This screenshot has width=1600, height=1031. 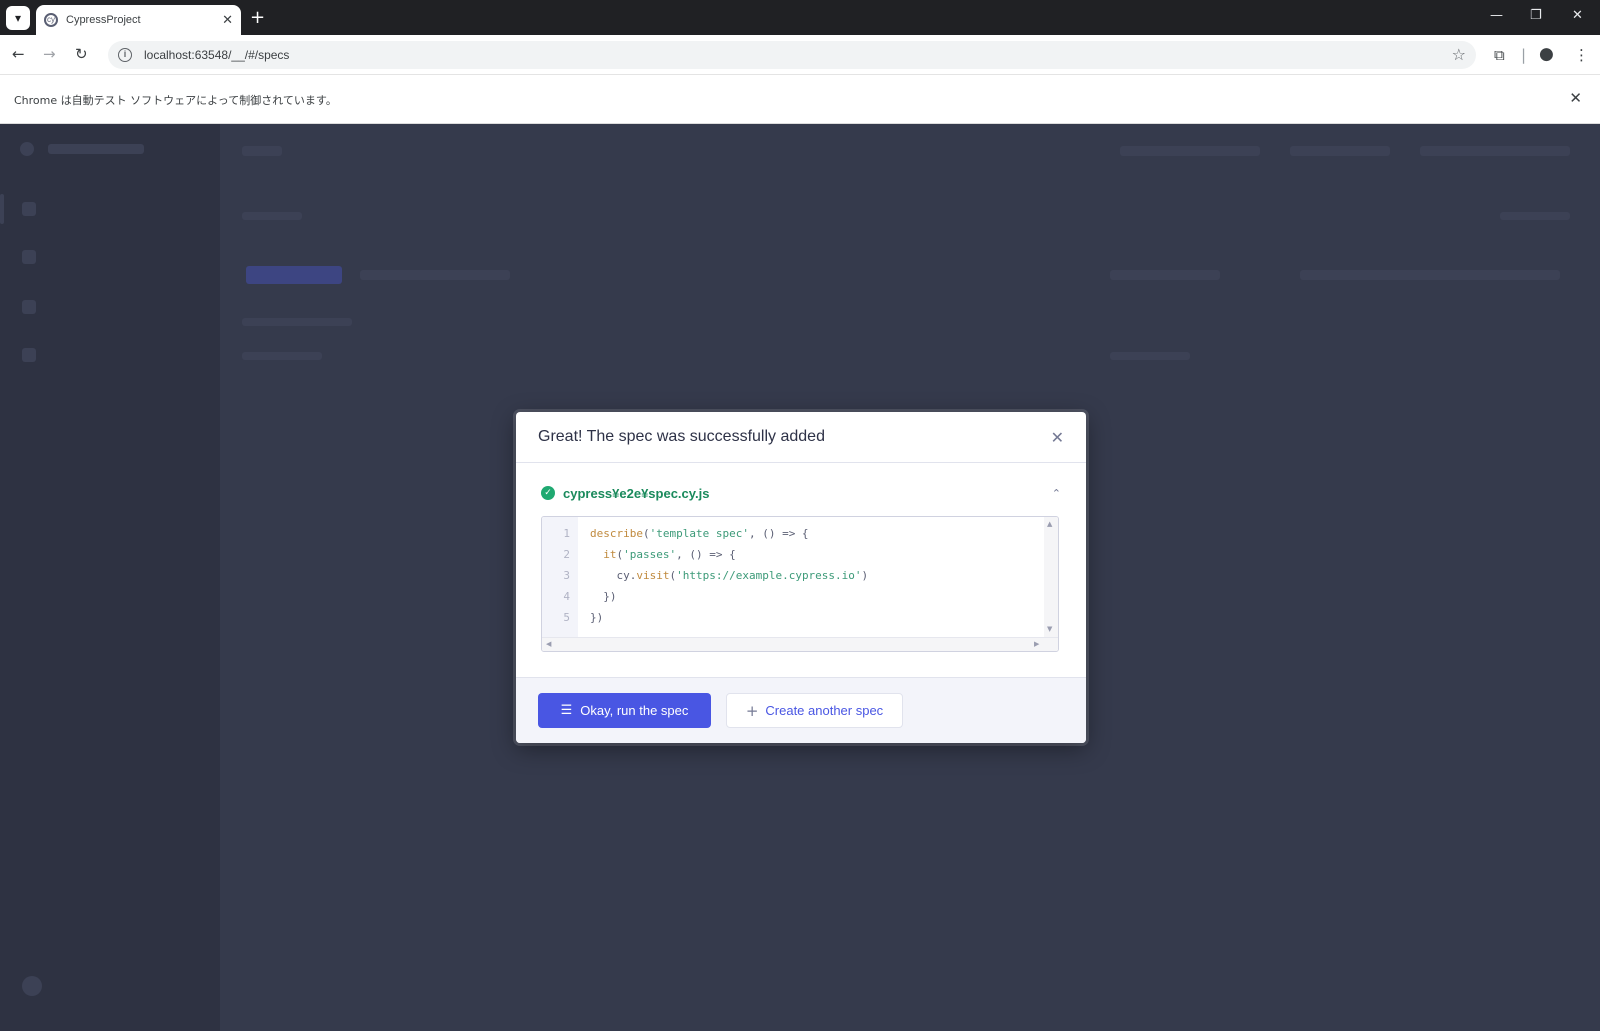 I want to click on code-line: describe('template spec', () => {, so click(x=699, y=533).